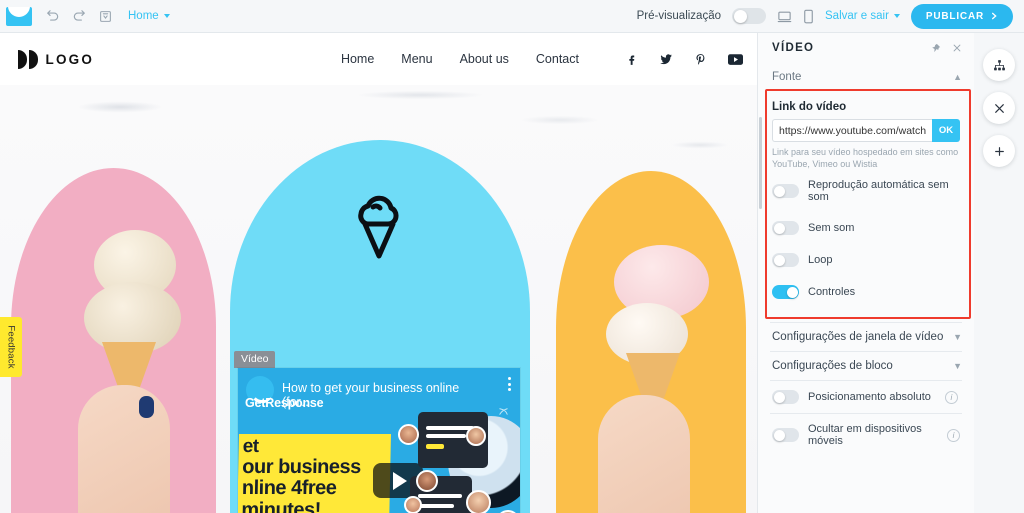  Describe the element at coordinates (866, 292) in the screenshot. I see `toggle-row-controls: Controles` at that location.